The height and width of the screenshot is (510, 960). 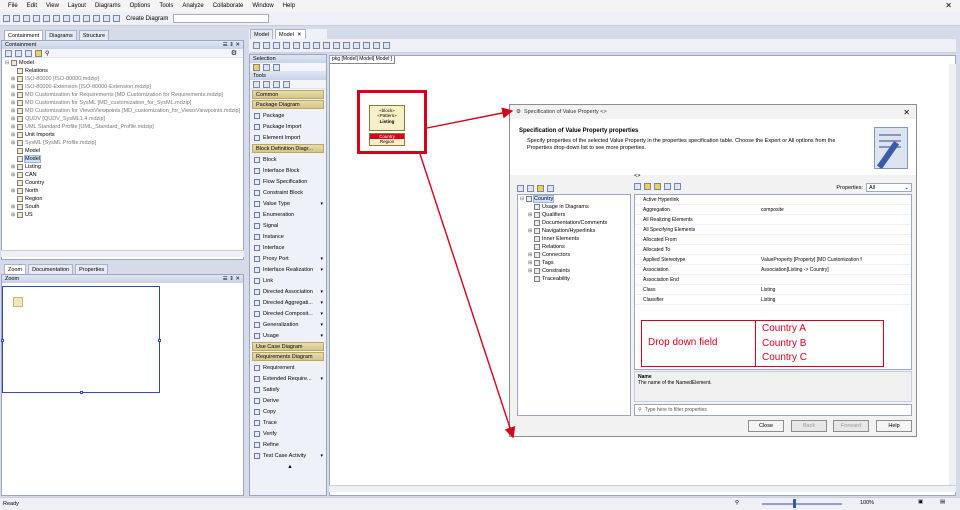 I want to click on category-icon, so click(x=657, y=186).